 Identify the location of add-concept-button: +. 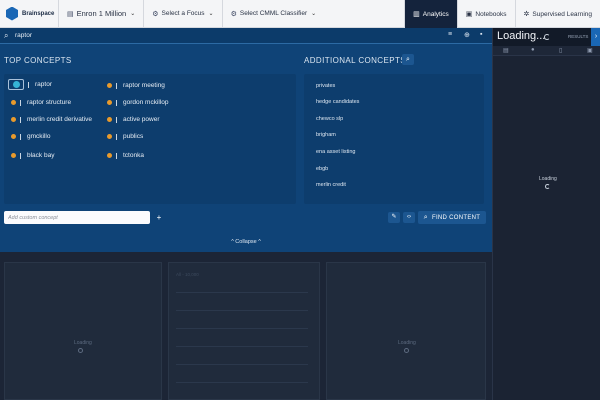
(159, 217).